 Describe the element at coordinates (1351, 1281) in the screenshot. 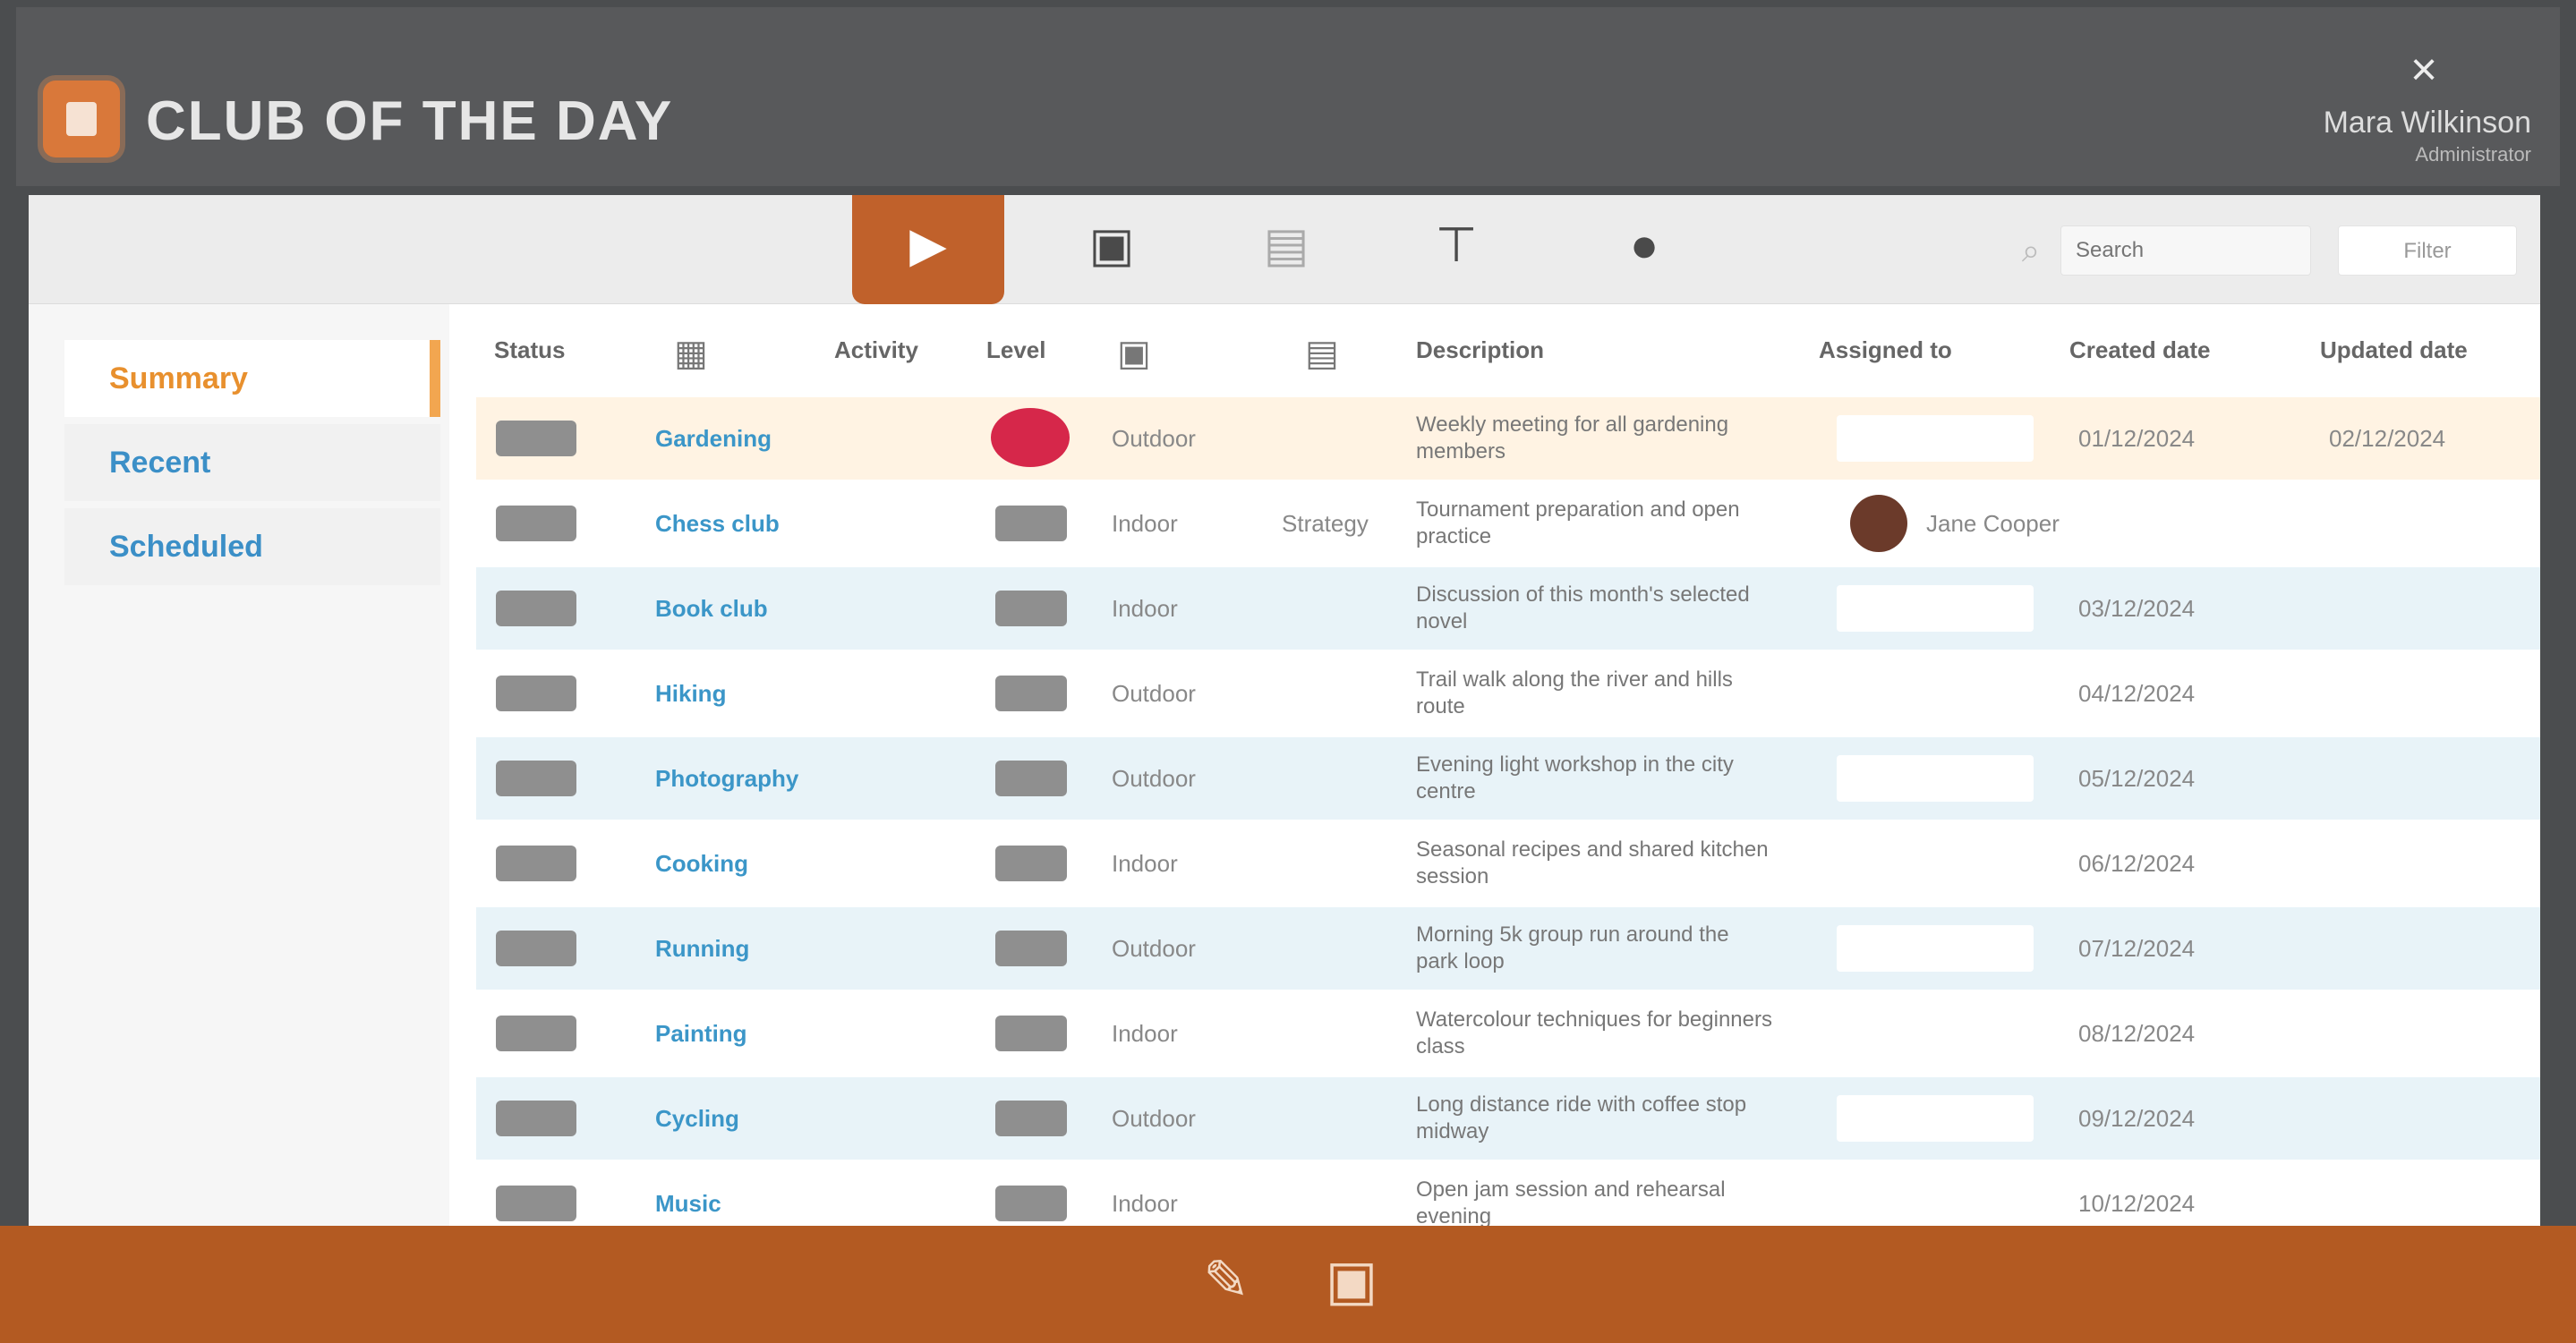

I see `save-icon: ▣` at that location.